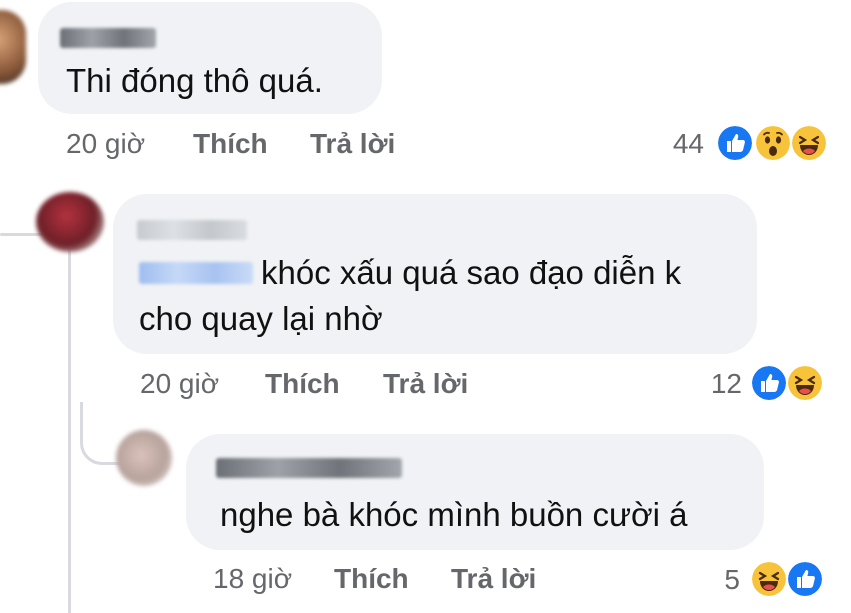 Image resolution: width=851 pixels, height=613 pixels. I want to click on reaction-count: 5, so click(732, 579).